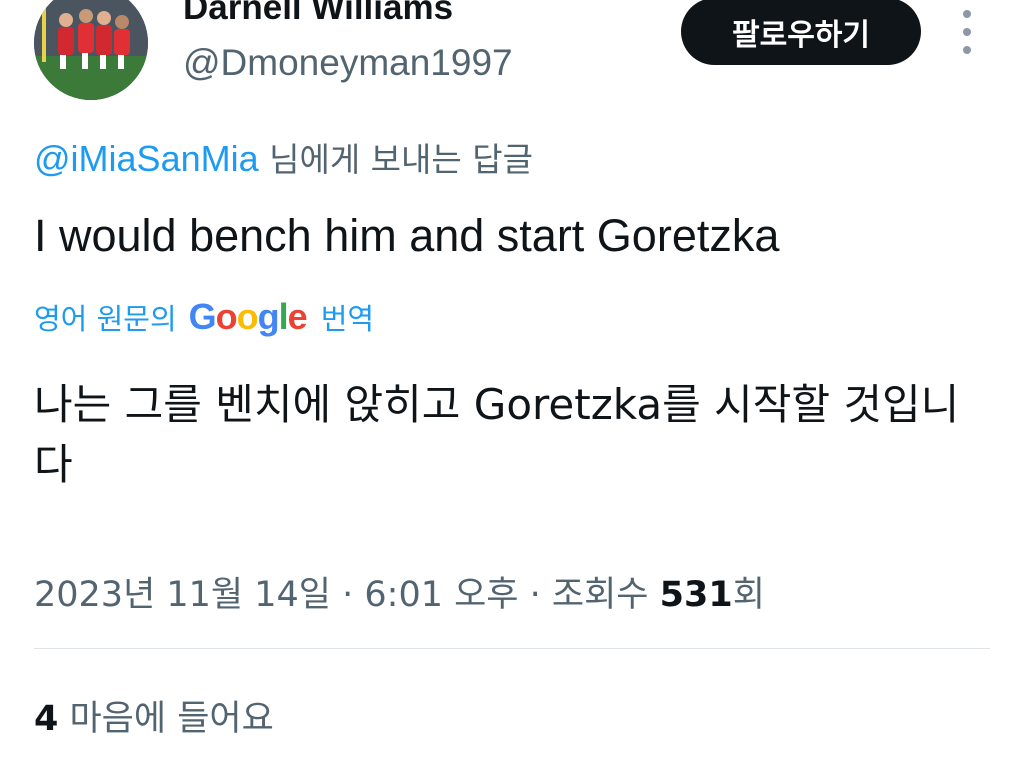 The height and width of the screenshot is (764, 1024). I want to click on google-logo: Google, so click(248, 316).